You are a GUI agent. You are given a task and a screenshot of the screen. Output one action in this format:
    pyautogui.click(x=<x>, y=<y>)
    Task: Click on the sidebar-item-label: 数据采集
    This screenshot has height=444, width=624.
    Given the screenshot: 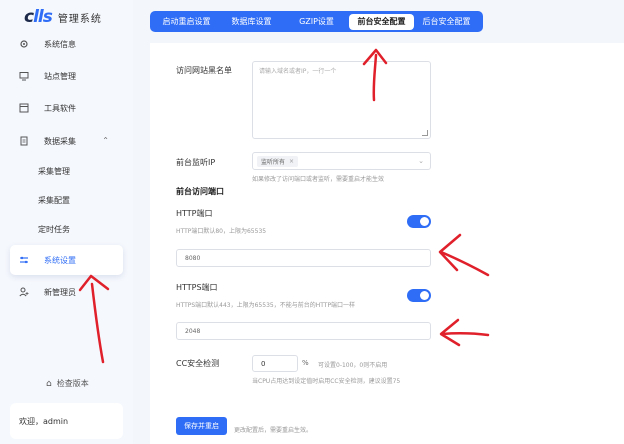 What is the action you would take?
    pyautogui.click(x=60, y=141)
    